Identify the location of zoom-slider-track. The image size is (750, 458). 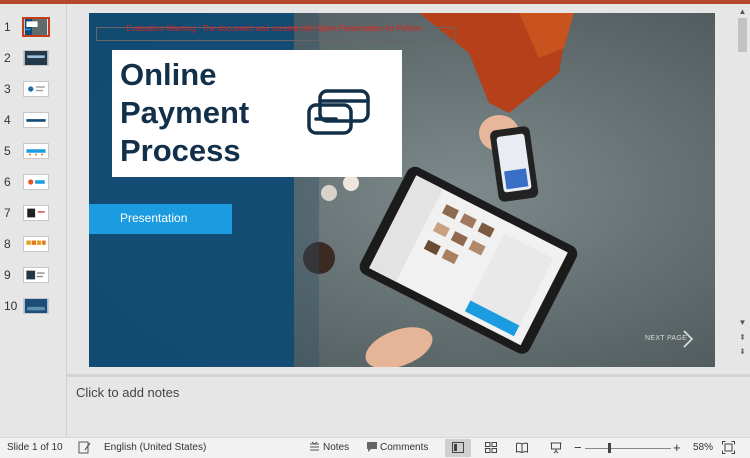
(628, 448).